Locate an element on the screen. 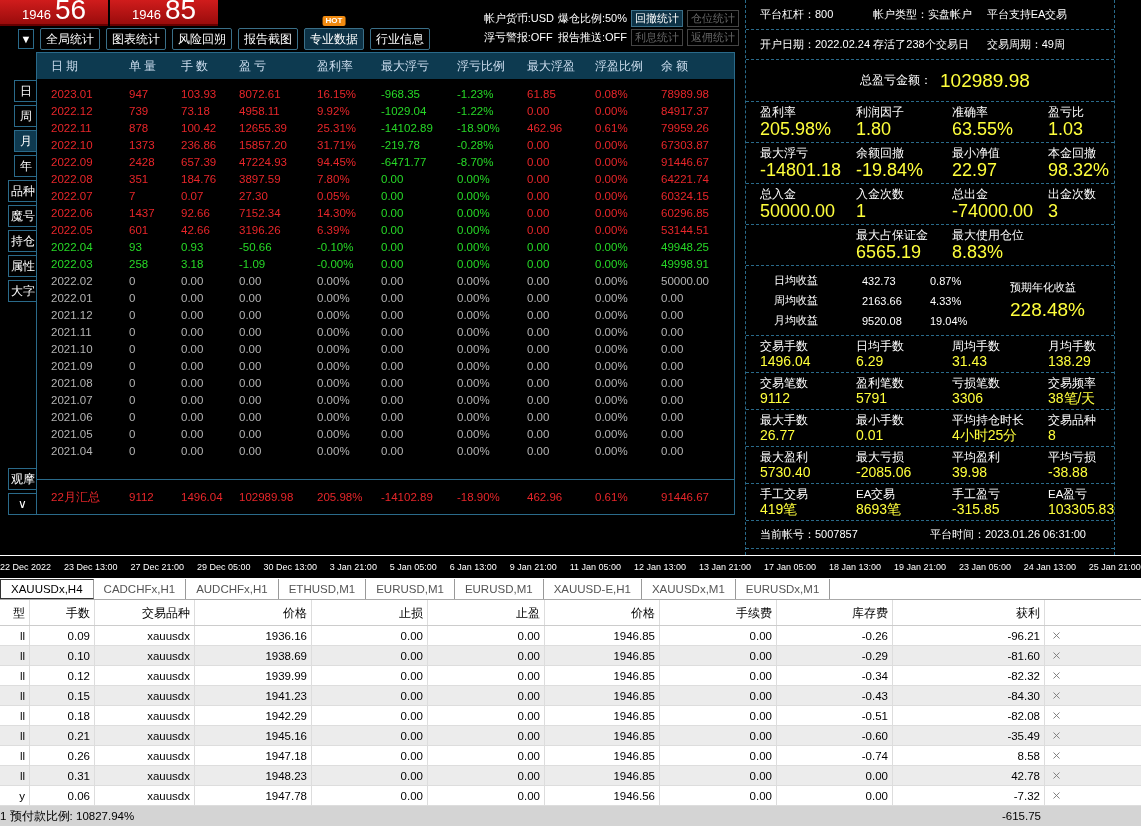  stat-value: 8.83% is located at coordinates (978, 252).